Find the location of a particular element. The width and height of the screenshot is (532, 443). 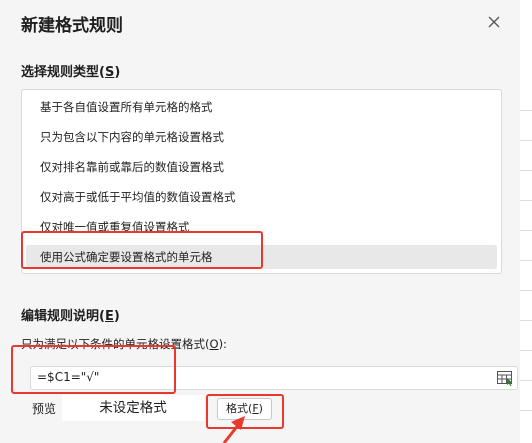

edit-rule-label: 编辑规则说明(E) is located at coordinates (70, 316).